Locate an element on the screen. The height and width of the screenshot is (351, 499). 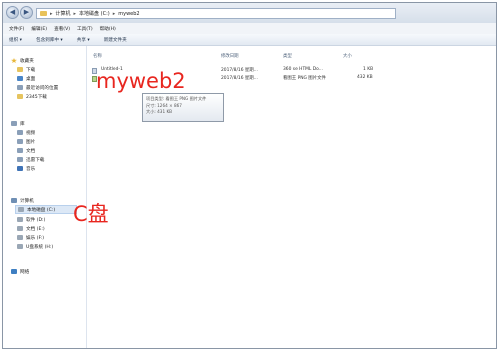
column-headers: 名称 修改日期 类型 大小 is located at coordinates (292, 57).